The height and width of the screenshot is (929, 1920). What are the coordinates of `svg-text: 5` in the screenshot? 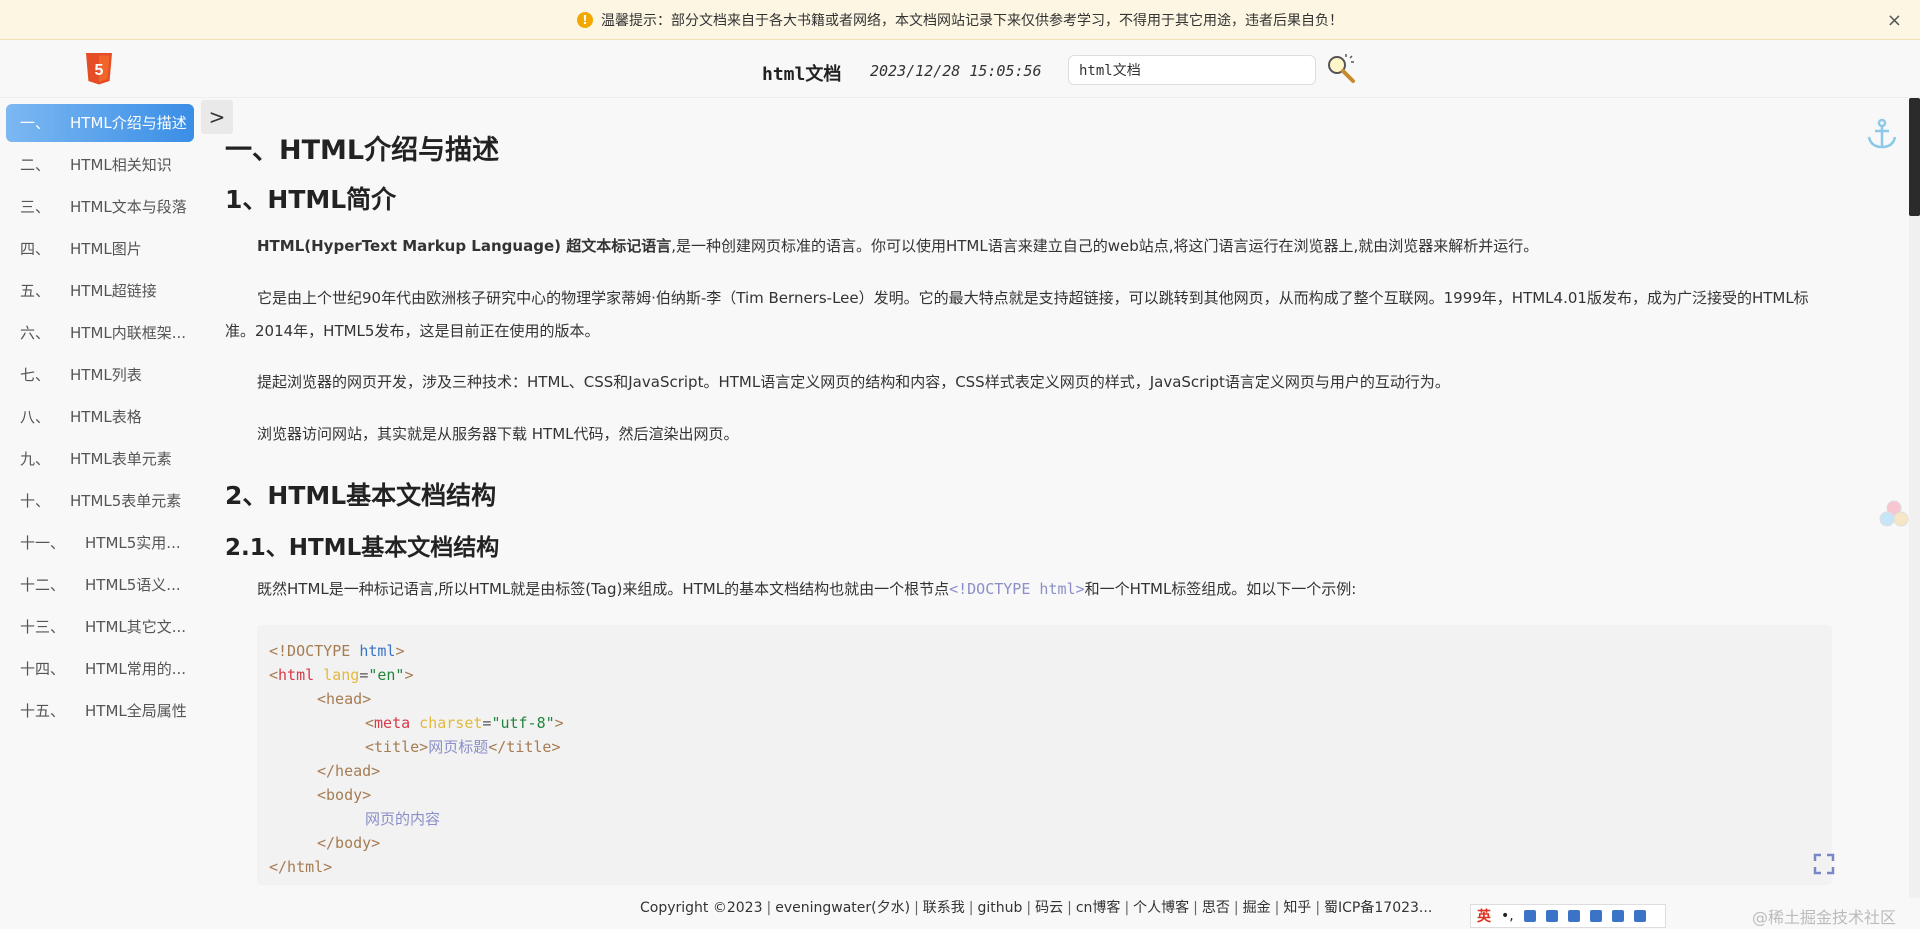 It's located at (99, 70).